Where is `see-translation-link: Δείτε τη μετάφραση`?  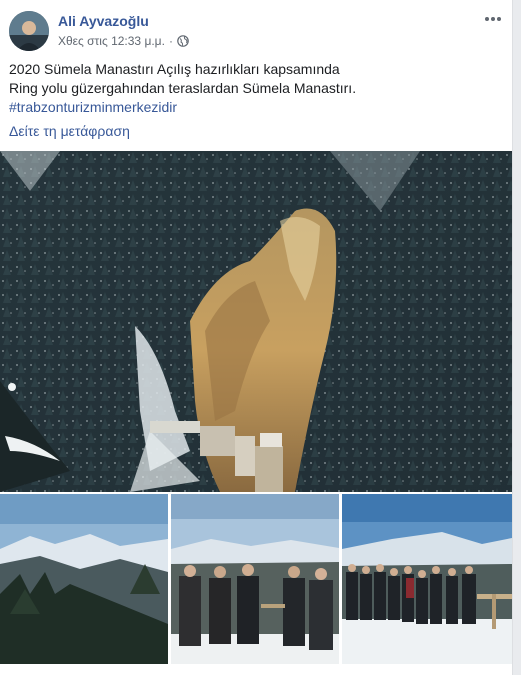 see-translation-link: Δείτε τη μετάφραση is located at coordinates (69, 131).